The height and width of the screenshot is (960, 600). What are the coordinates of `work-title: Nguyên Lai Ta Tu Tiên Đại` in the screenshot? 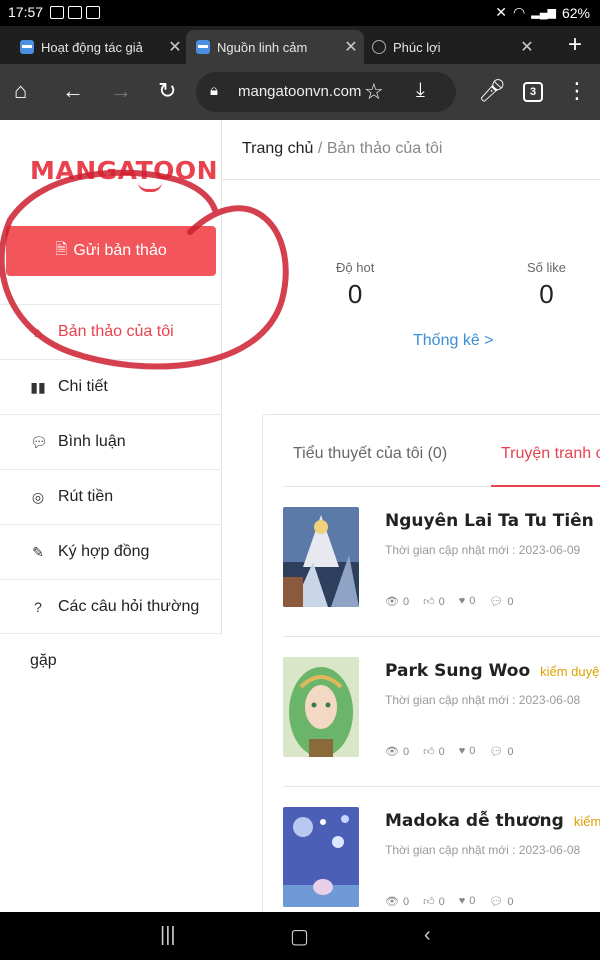 It's located at (492, 521).